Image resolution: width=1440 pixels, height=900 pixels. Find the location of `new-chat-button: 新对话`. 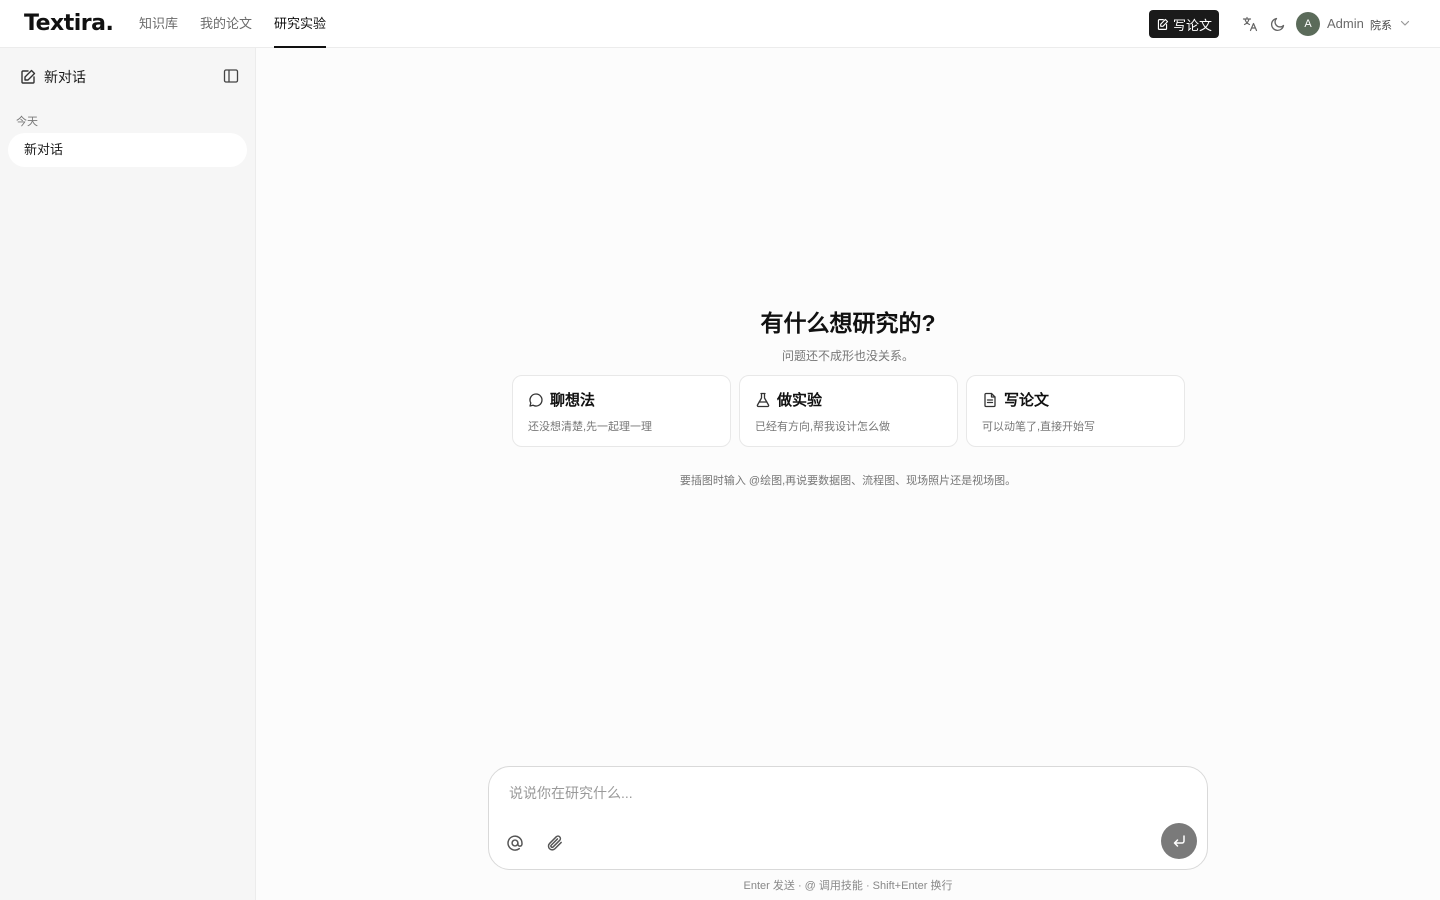

new-chat-button: 新对话 is located at coordinates (53, 77).